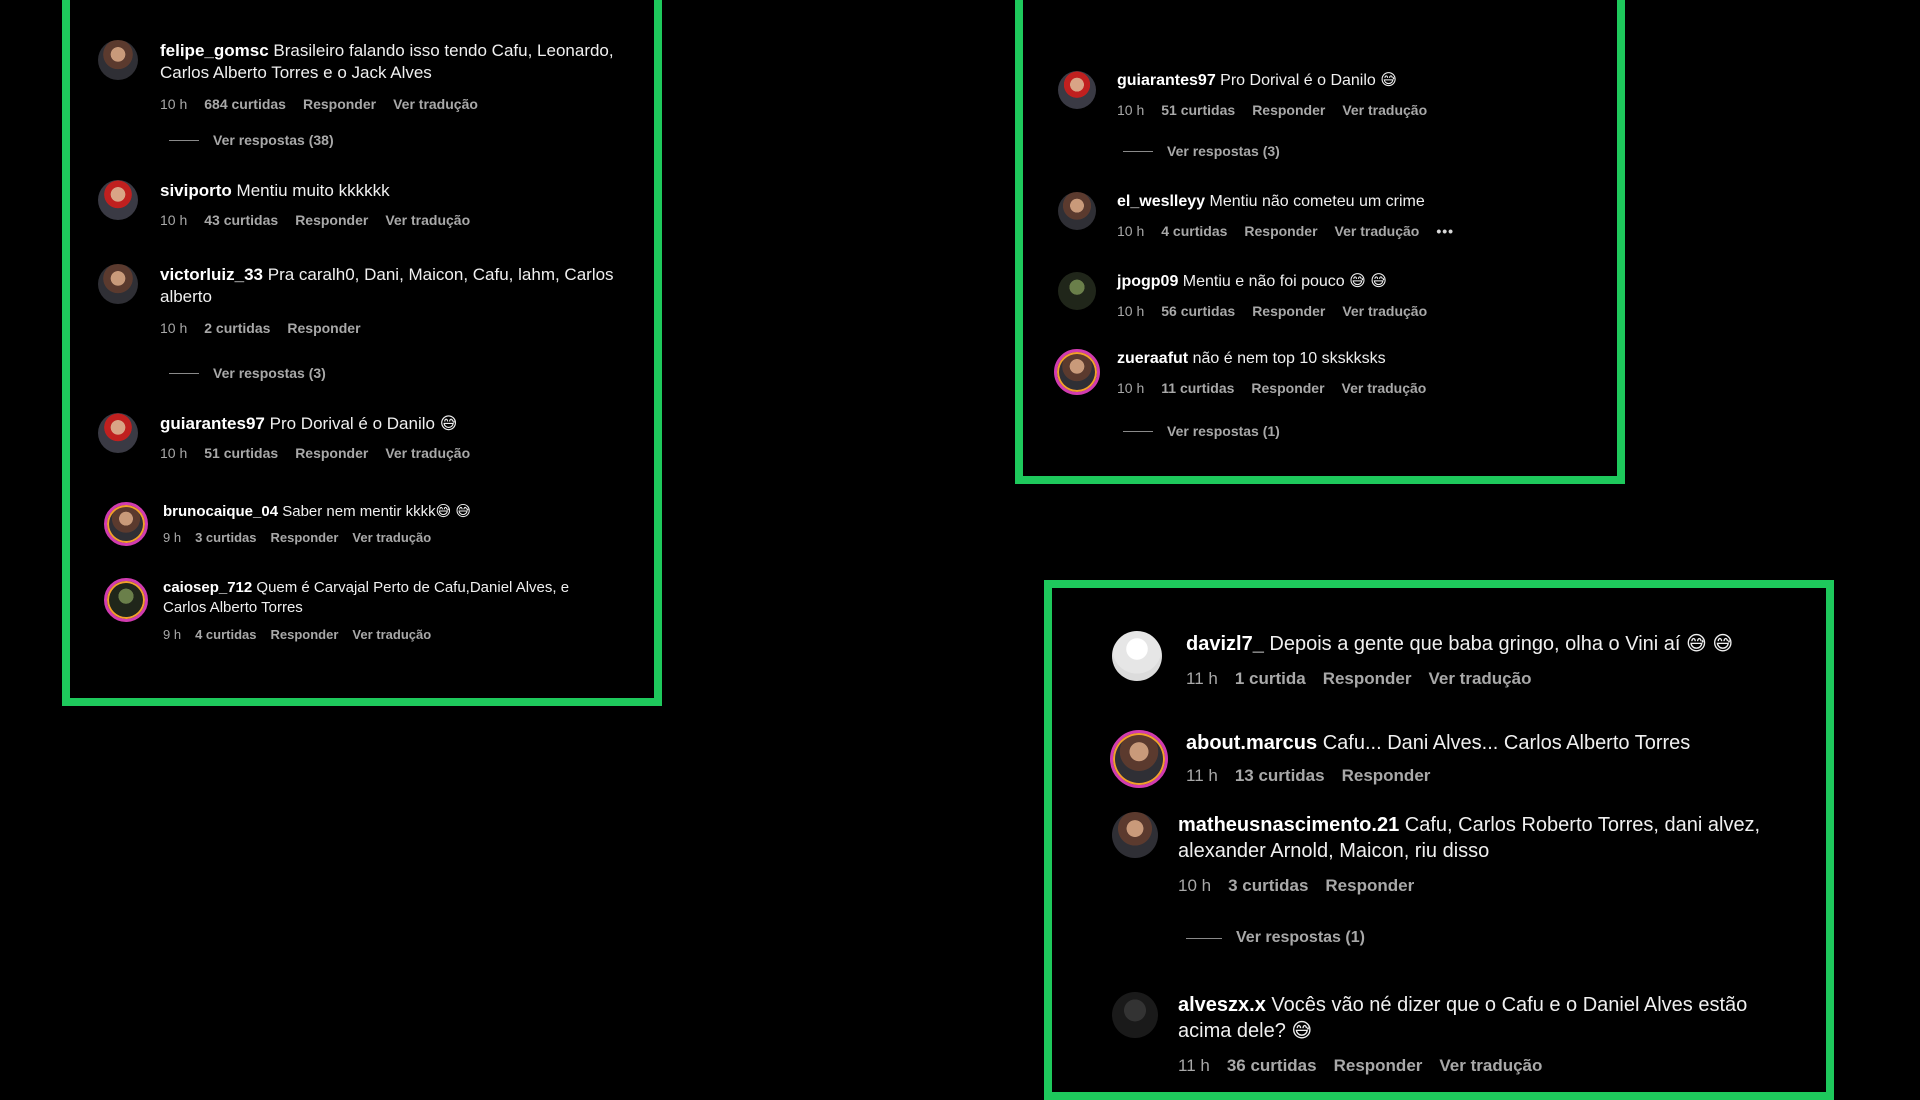 This screenshot has width=1920, height=1100. I want to click on view-replies-label: Ver respostas (3), so click(1223, 151).